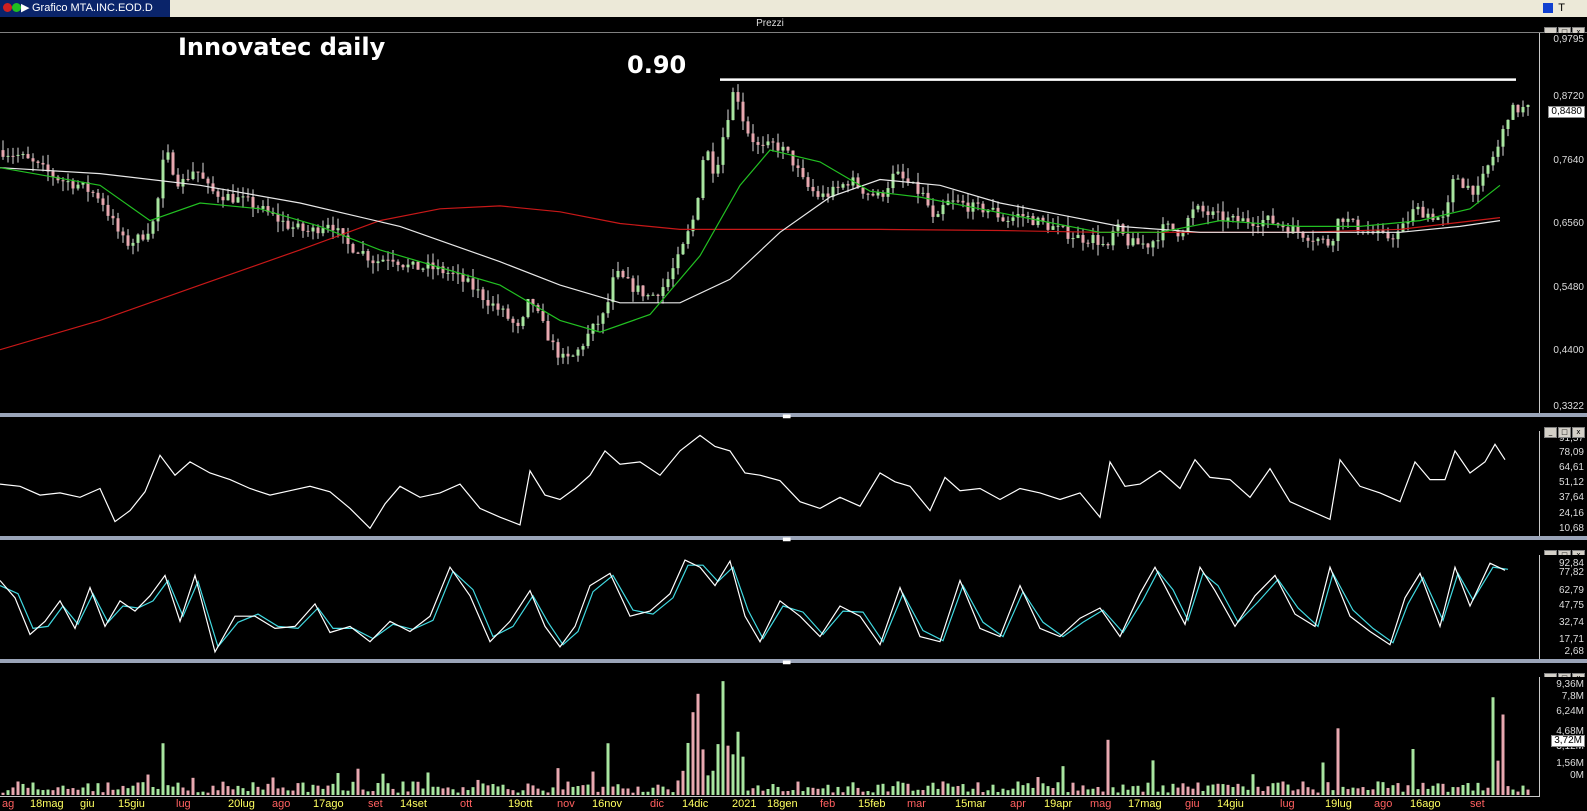  What do you see at coordinates (770, 736) in the screenshot?
I see `volume-chart` at bounding box center [770, 736].